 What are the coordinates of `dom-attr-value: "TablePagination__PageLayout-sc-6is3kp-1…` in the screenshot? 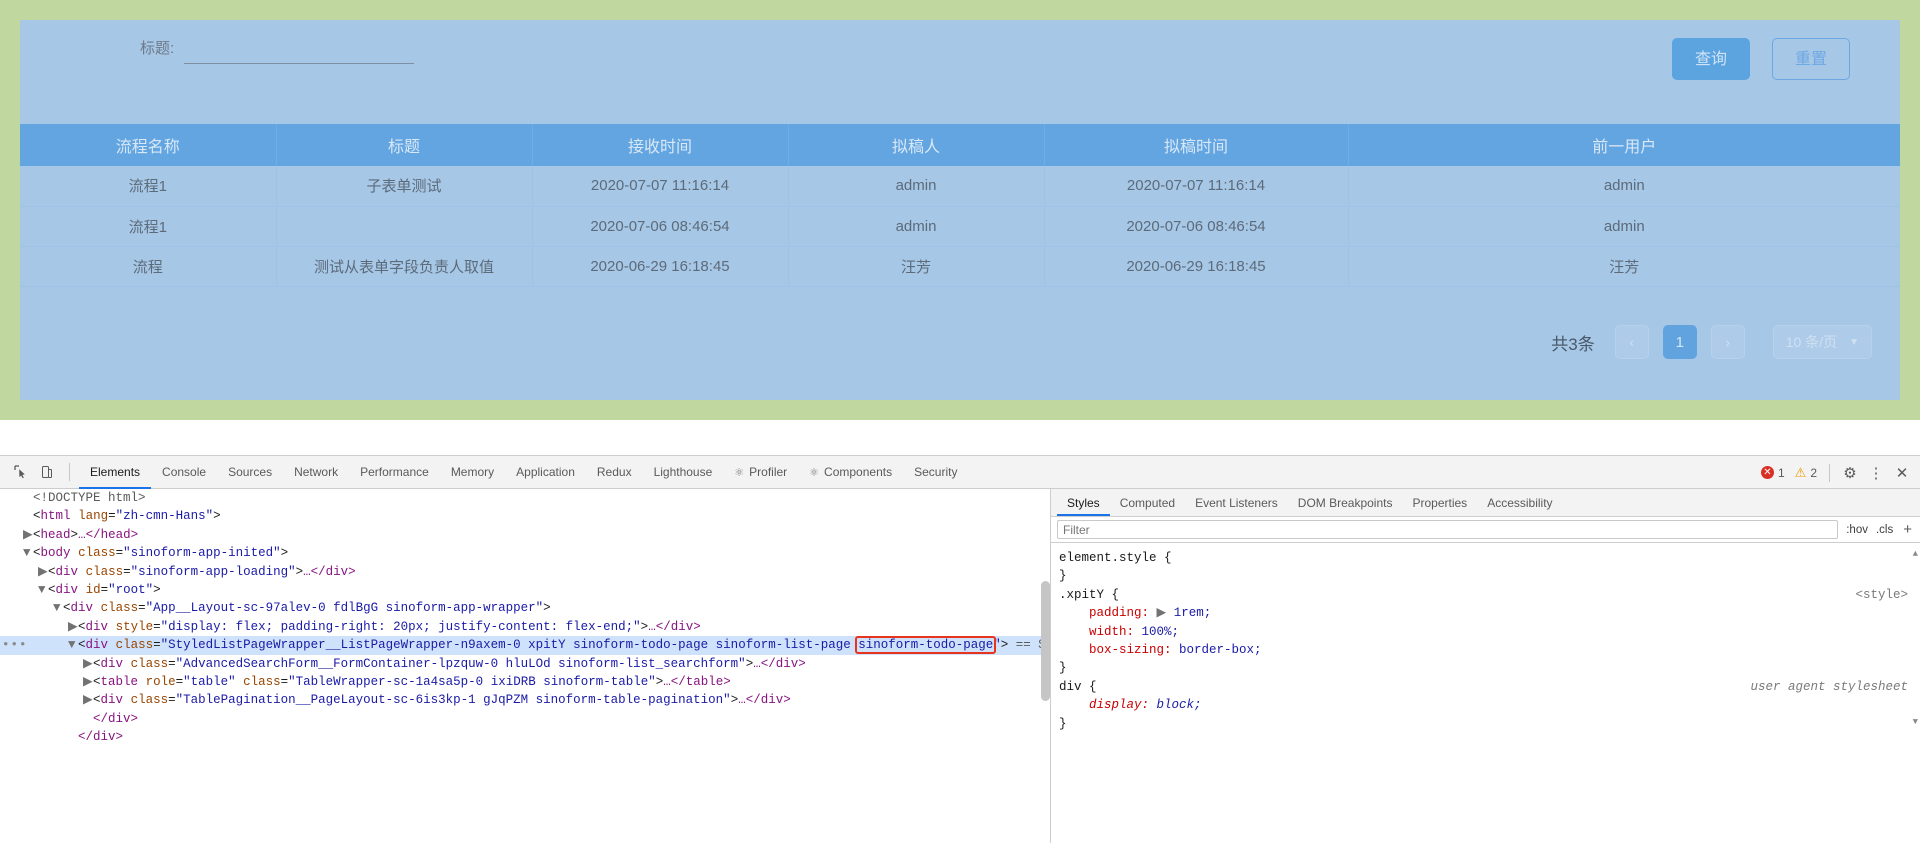 It's located at (453, 700).